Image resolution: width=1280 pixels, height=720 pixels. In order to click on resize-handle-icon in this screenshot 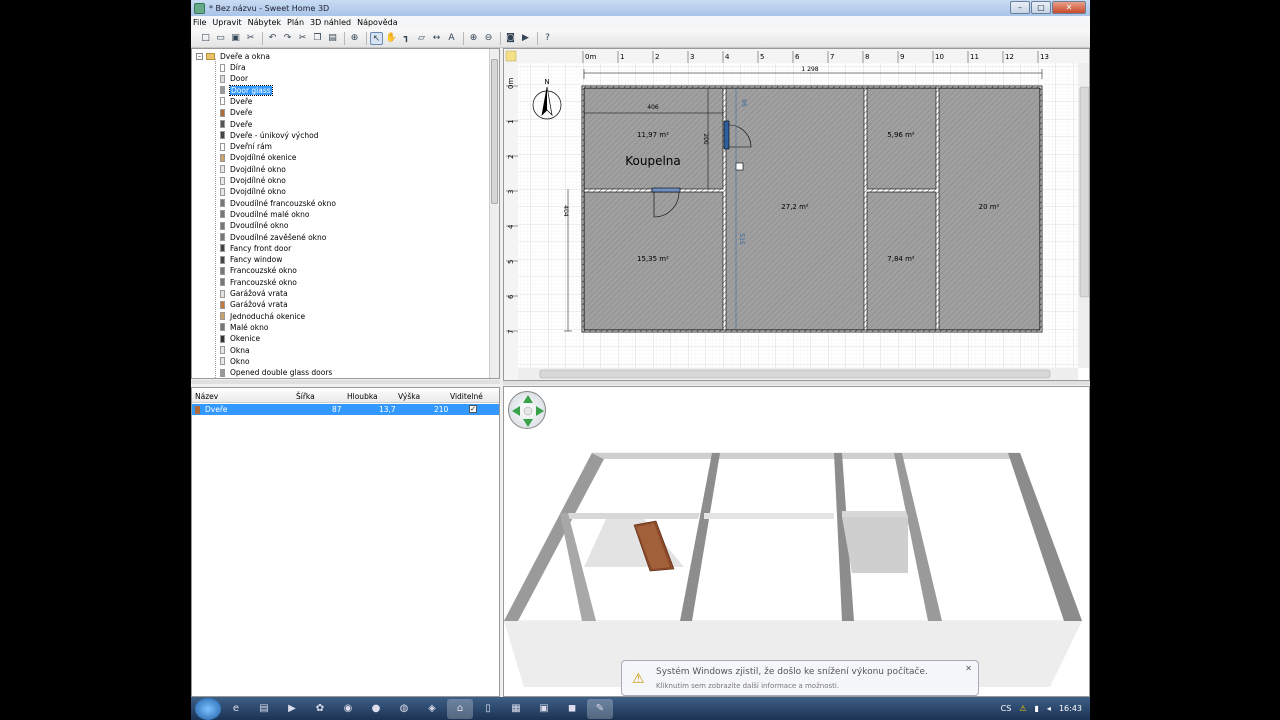, I will do `click(739, 166)`.